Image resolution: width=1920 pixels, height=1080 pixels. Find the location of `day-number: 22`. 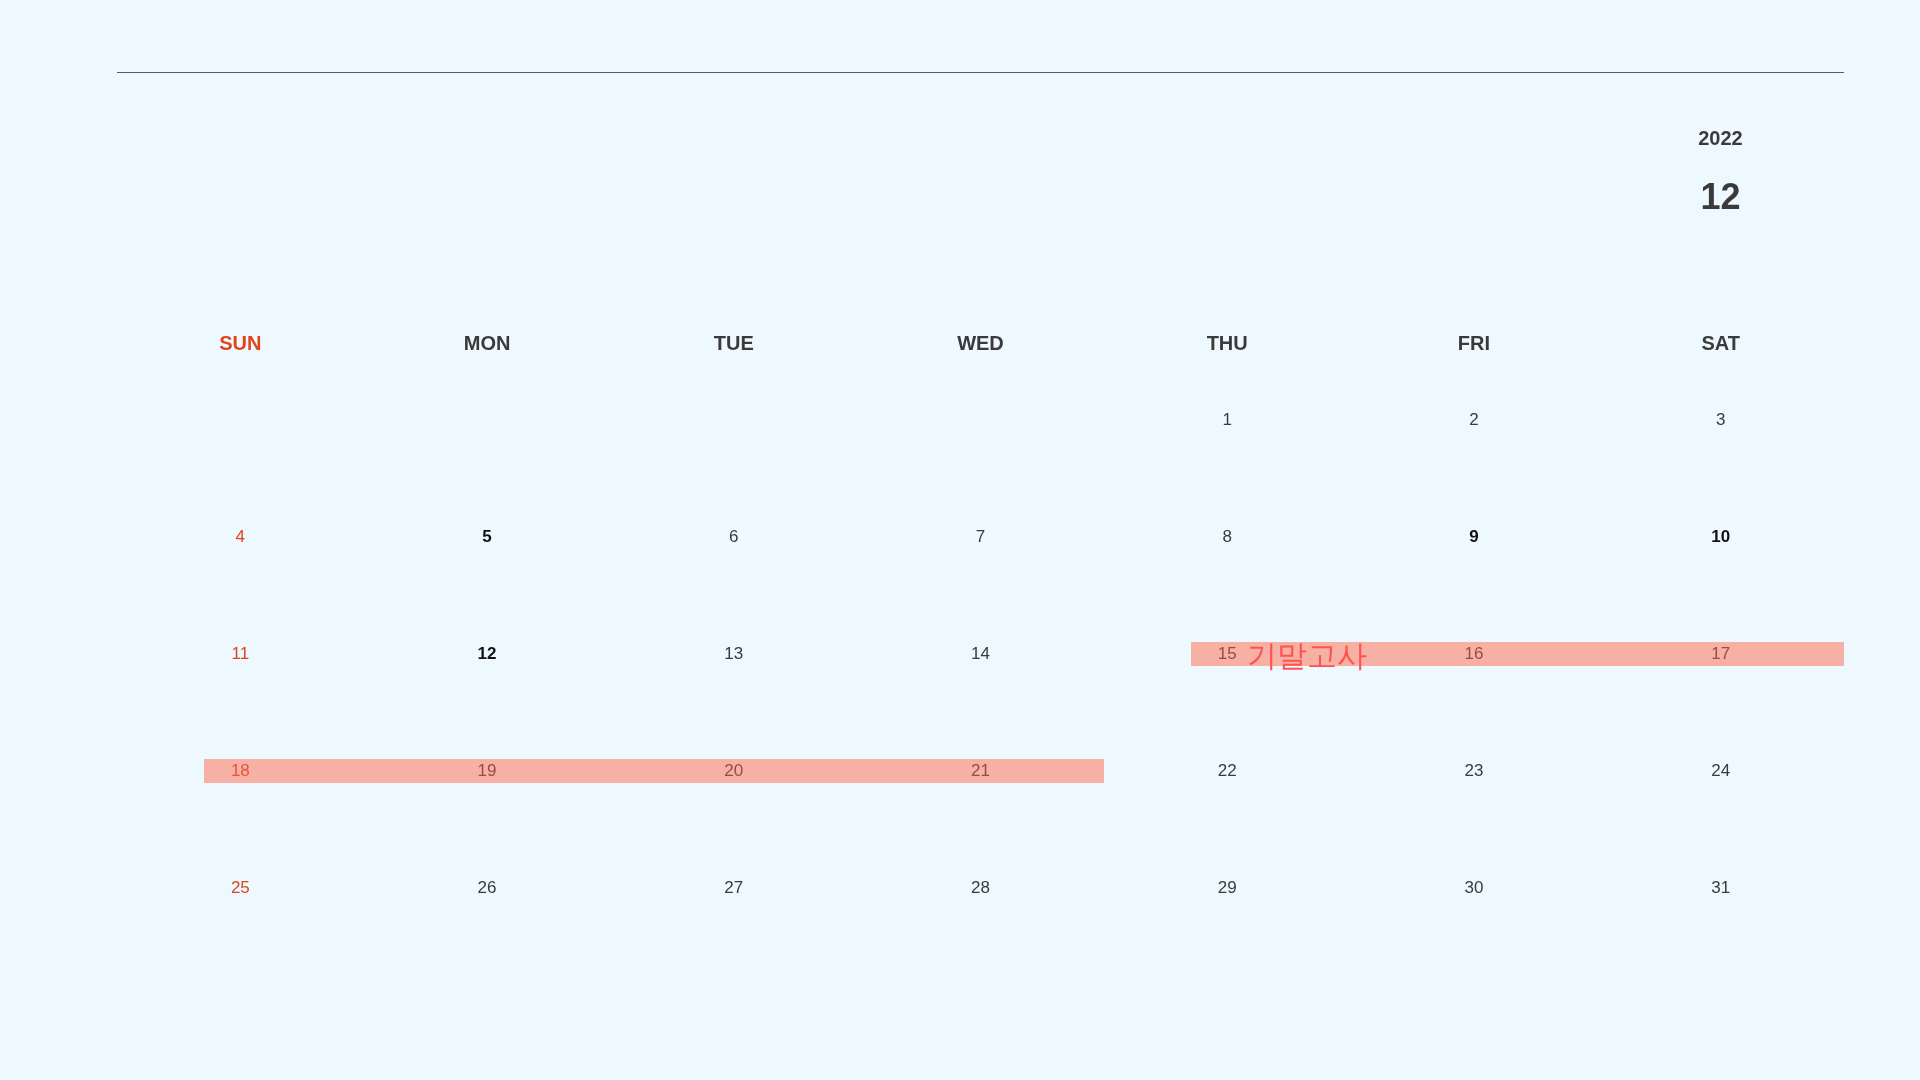

day-number: 22 is located at coordinates (1227, 771).